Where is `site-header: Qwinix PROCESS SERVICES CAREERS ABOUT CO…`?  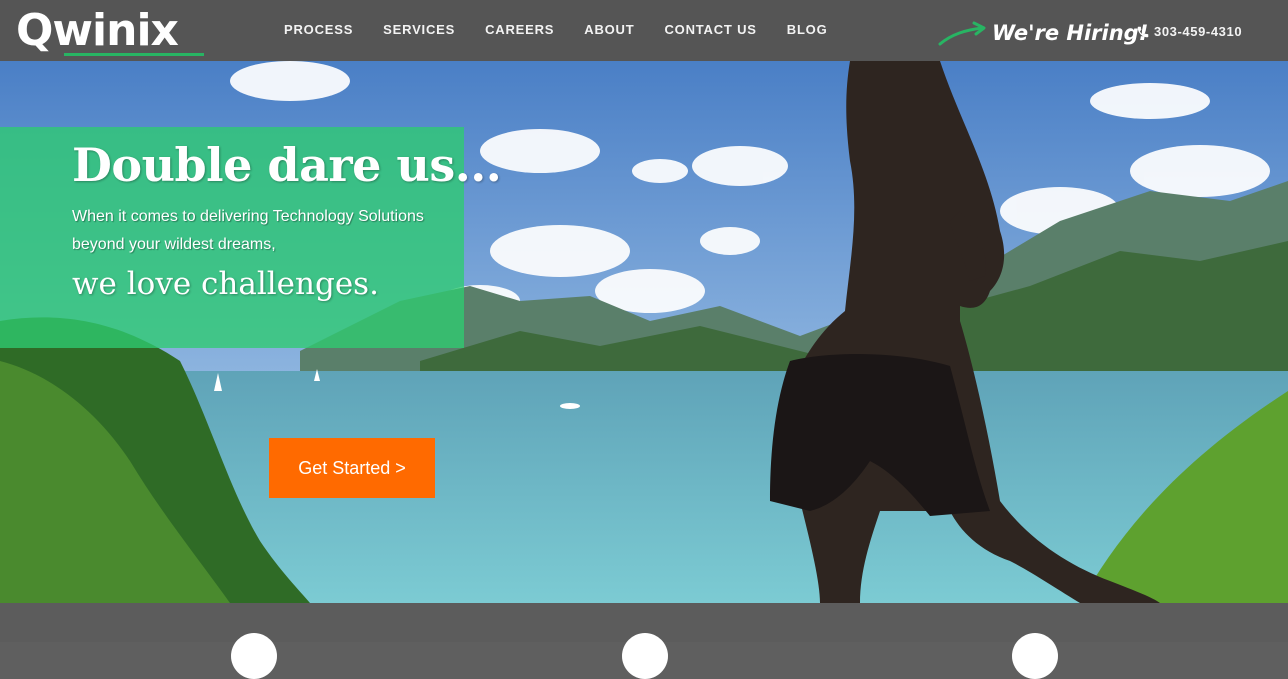 site-header: Qwinix PROCESS SERVICES CAREERS ABOUT CO… is located at coordinates (644, 30).